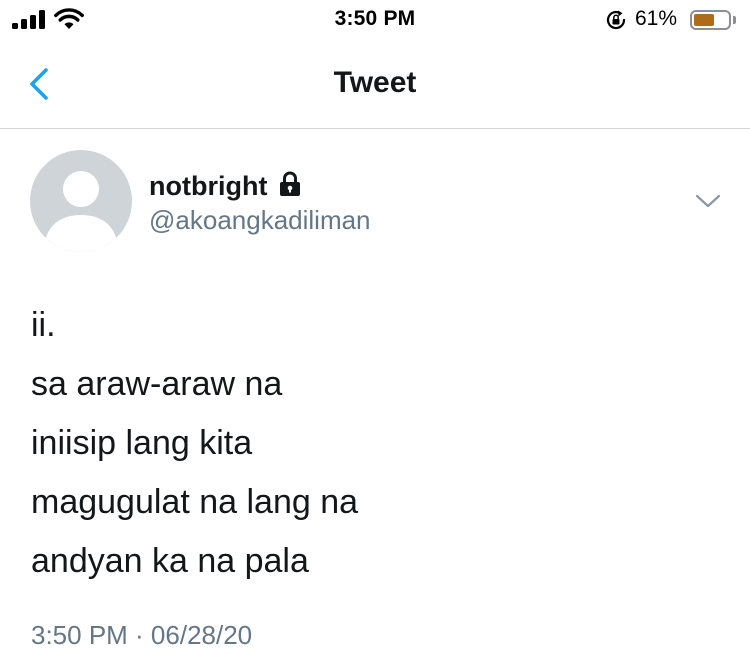  I want to click on display-name: notbright, so click(208, 186).